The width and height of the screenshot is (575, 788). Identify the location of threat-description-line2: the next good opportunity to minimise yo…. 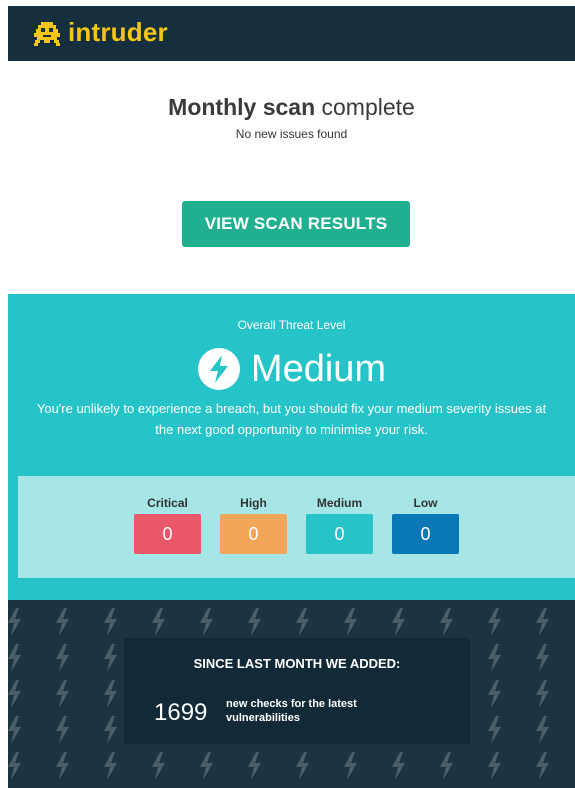
(291, 429).